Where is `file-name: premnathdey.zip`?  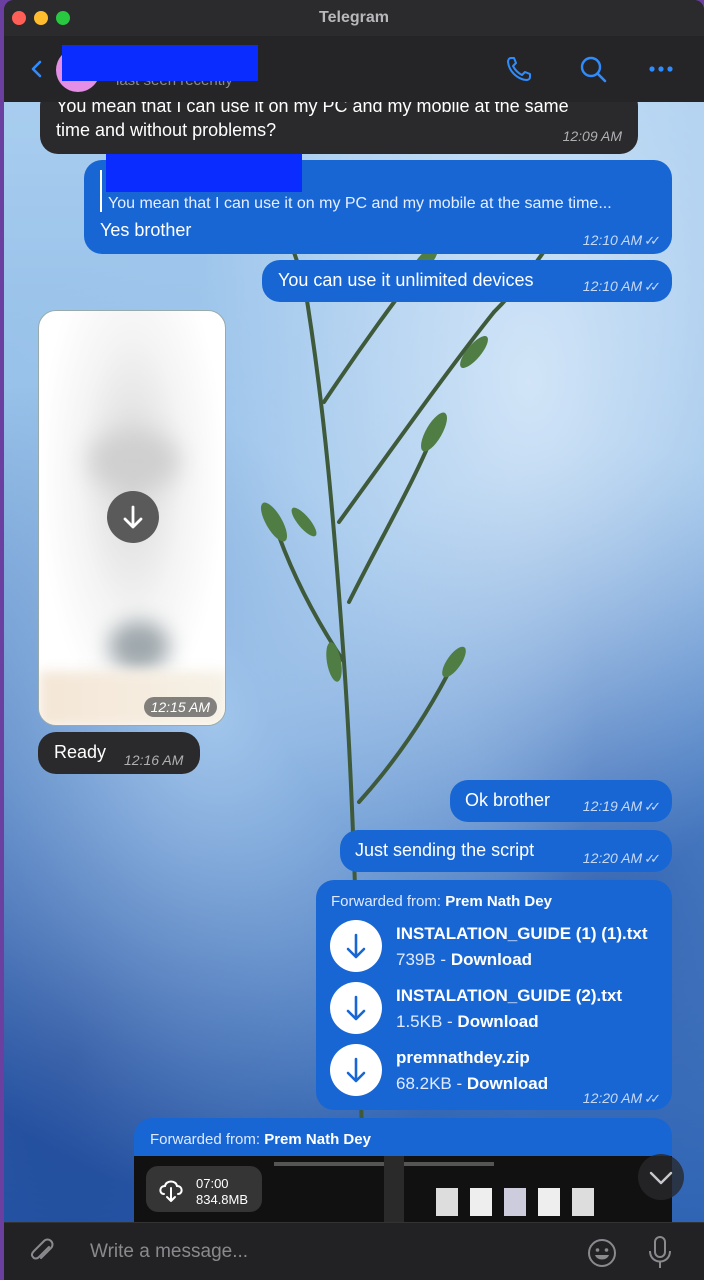 file-name: premnathdey.zip is located at coordinates (463, 1057).